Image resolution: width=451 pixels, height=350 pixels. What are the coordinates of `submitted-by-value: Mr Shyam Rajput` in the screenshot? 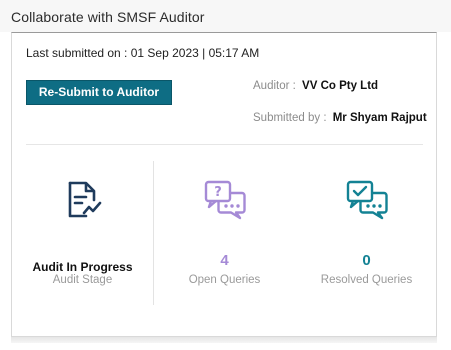 It's located at (379, 118).